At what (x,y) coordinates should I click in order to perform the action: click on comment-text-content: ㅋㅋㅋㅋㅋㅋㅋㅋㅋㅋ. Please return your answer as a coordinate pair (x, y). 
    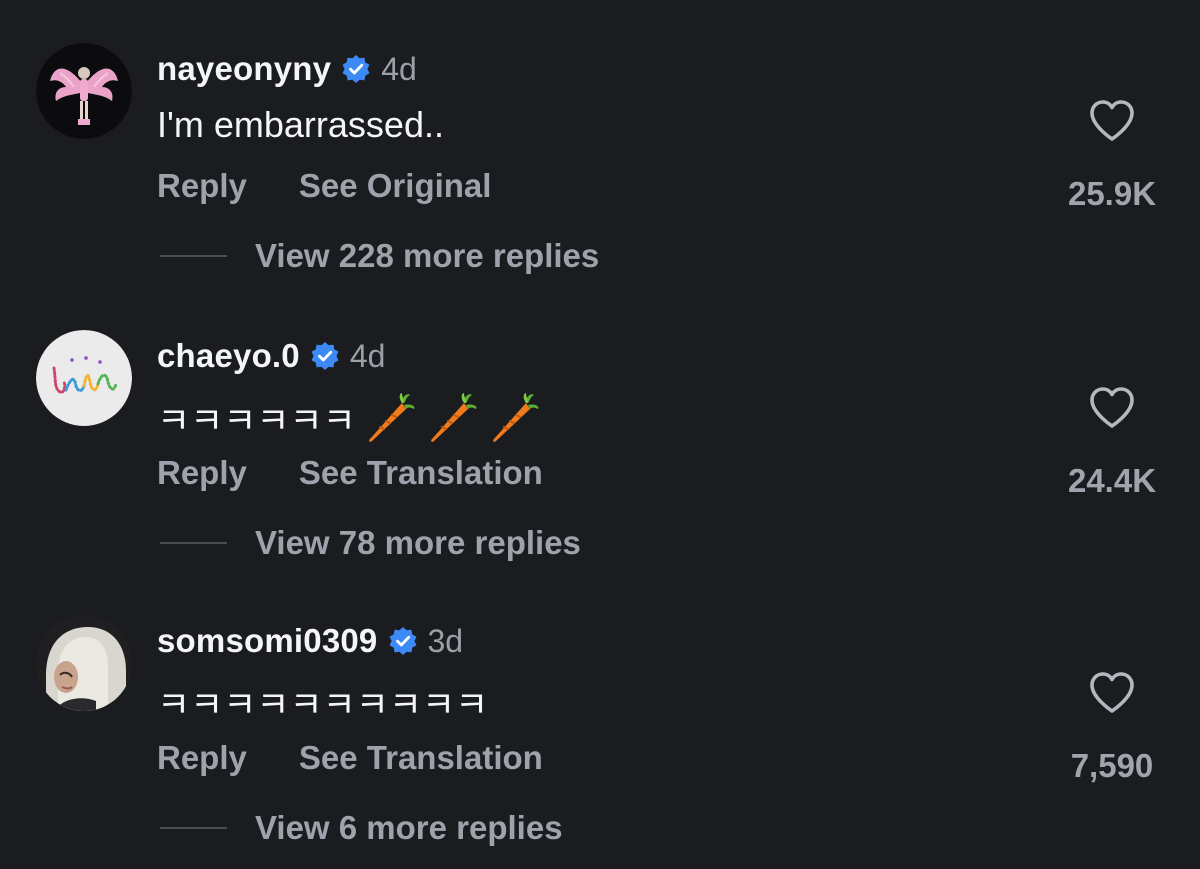
    Looking at the image, I should click on (323, 704).